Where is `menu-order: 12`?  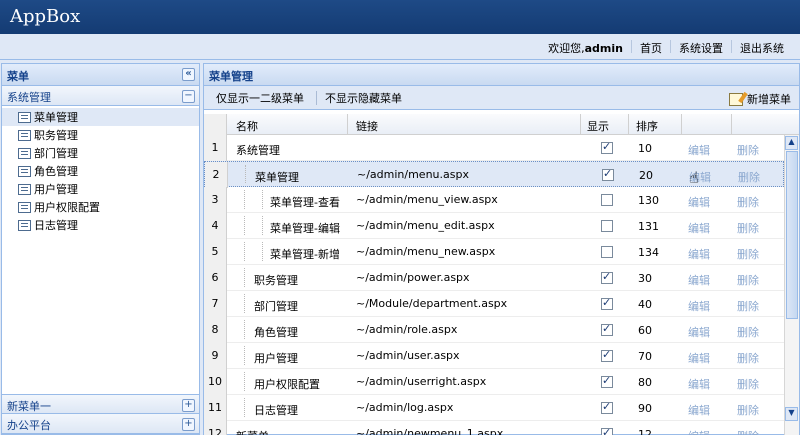 menu-order: 12 is located at coordinates (645, 431).